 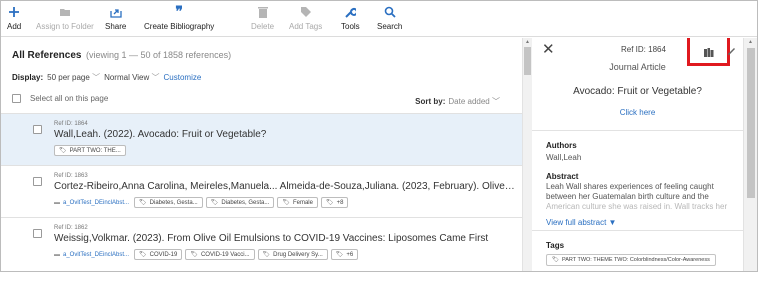 I want to click on tools-button: Tools, so click(x=350, y=18).